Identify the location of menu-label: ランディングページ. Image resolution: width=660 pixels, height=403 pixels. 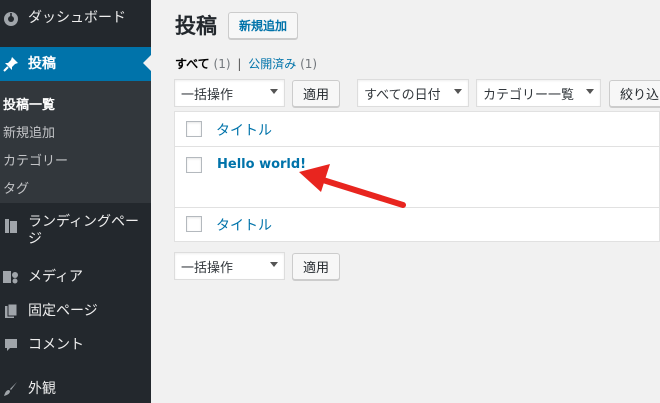
(84, 230).